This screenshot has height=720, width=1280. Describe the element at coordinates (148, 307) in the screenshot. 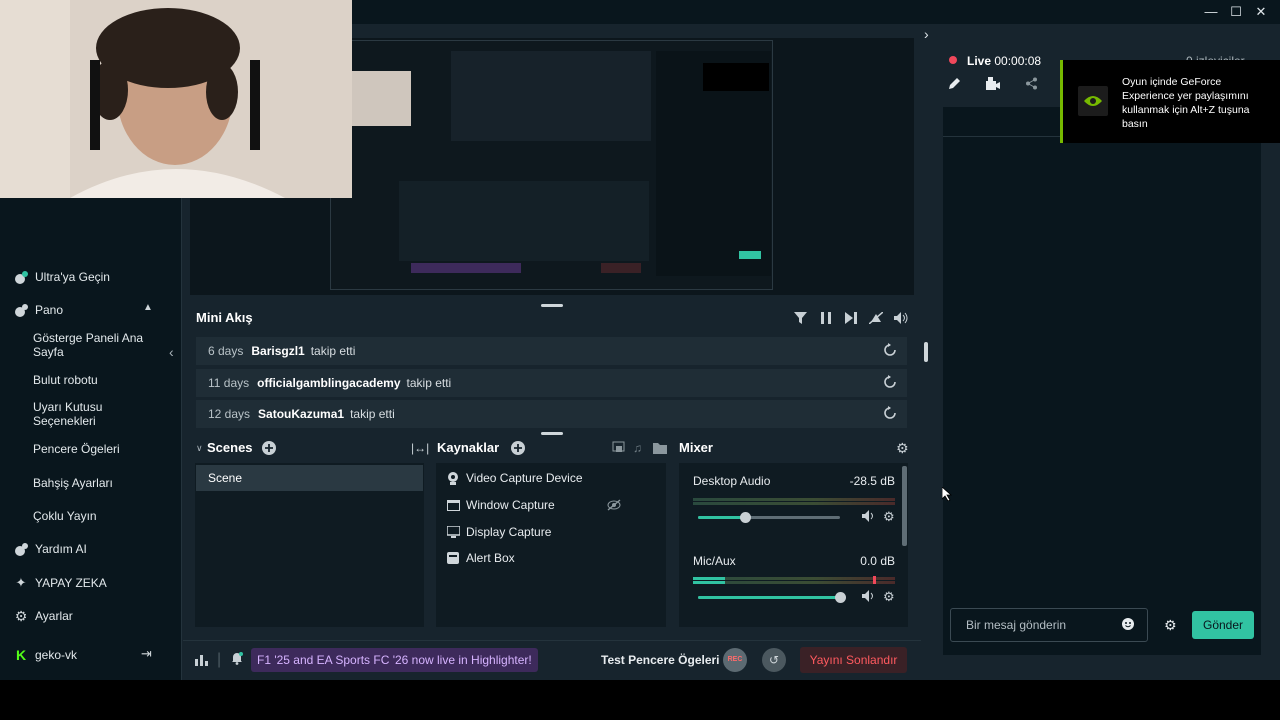

I see `chevron-up-icon: ▲` at that location.